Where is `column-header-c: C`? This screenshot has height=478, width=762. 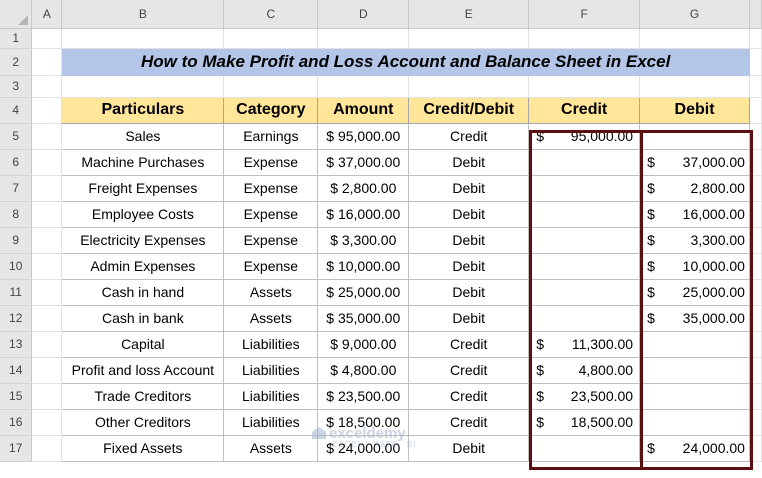
column-header-c: C is located at coordinates (271, 14).